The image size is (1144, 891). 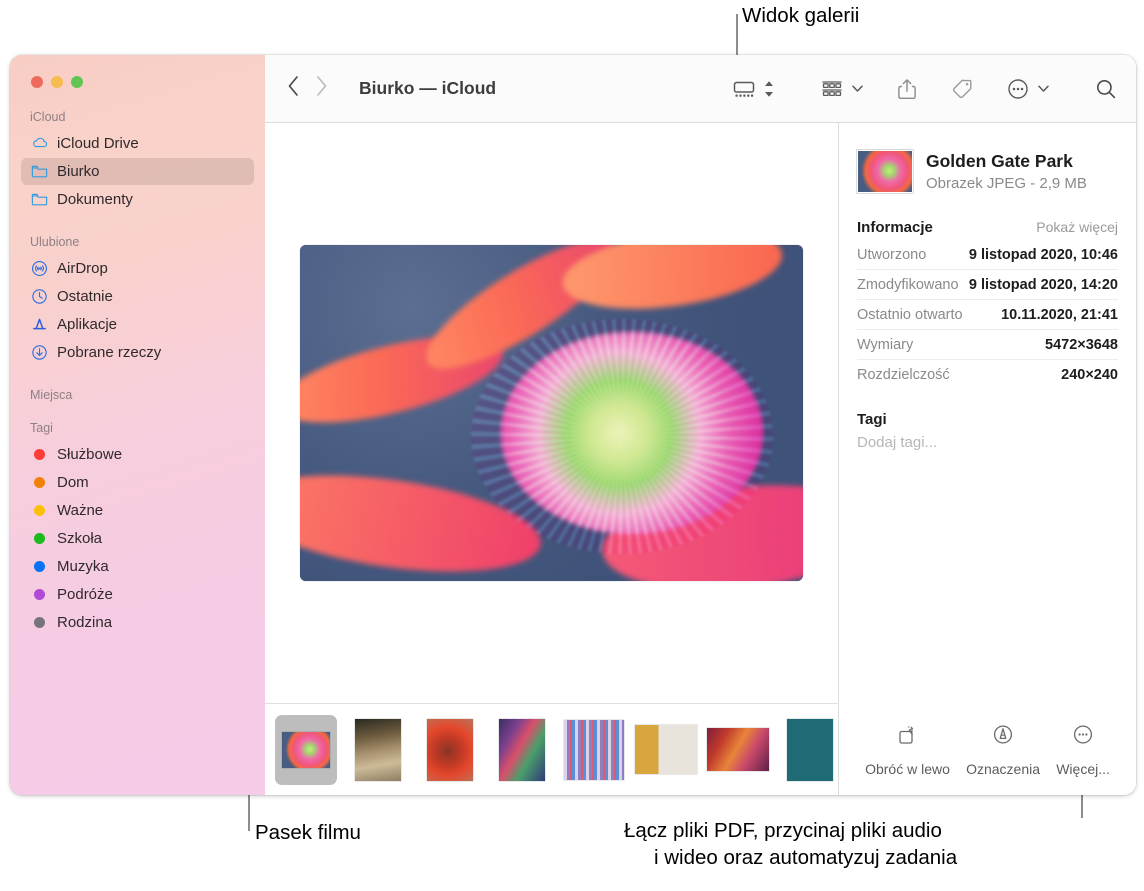 What do you see at coordinates (80, 538) in the screenshot?
I see `sidebar-item-label: Szkoła` at bounding box center [80, 538].